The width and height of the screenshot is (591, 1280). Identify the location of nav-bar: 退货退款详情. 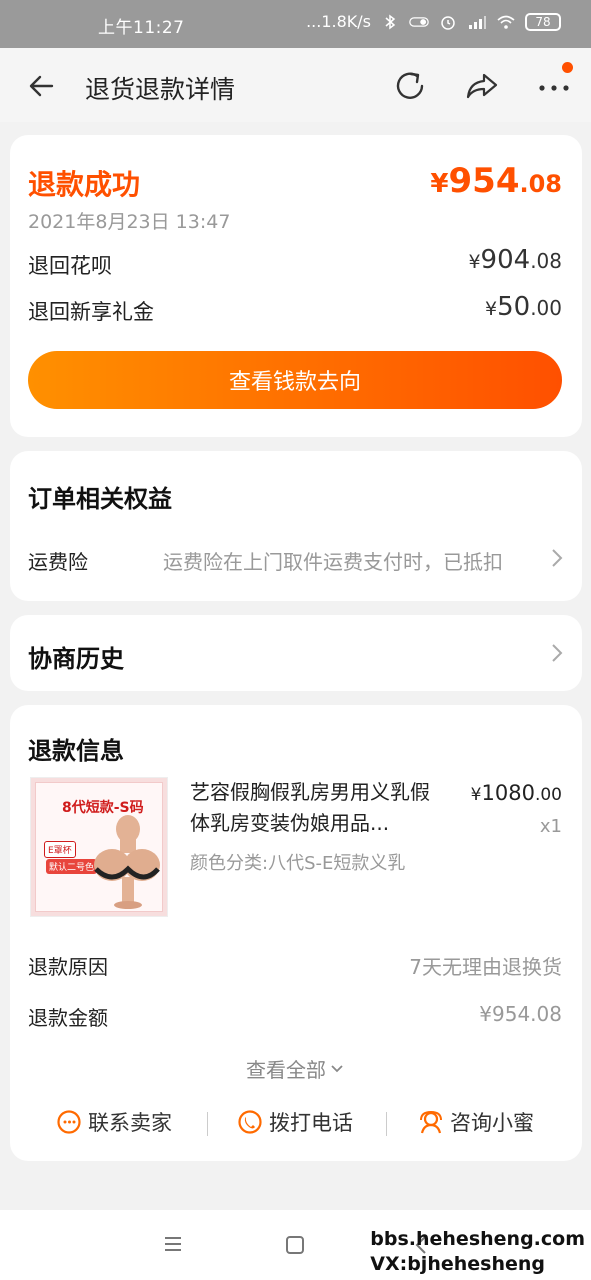
(295, 85).